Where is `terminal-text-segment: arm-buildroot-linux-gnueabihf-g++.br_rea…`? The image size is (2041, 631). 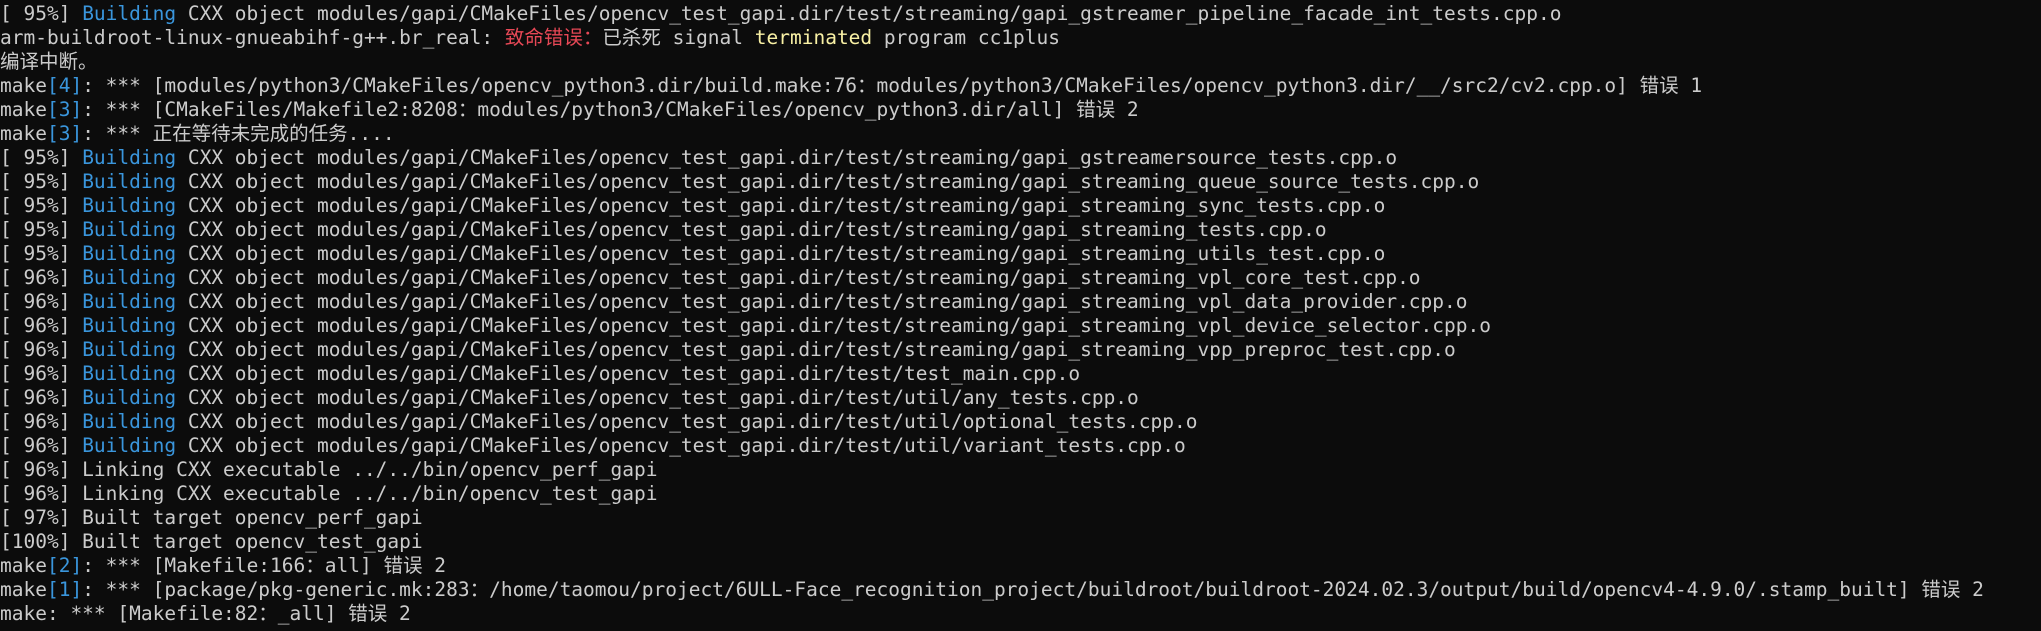 terminal-text-segment: arm-buildroot-linux-gnueabihf-g++.br_rea… is located at coordinates (252, 37).